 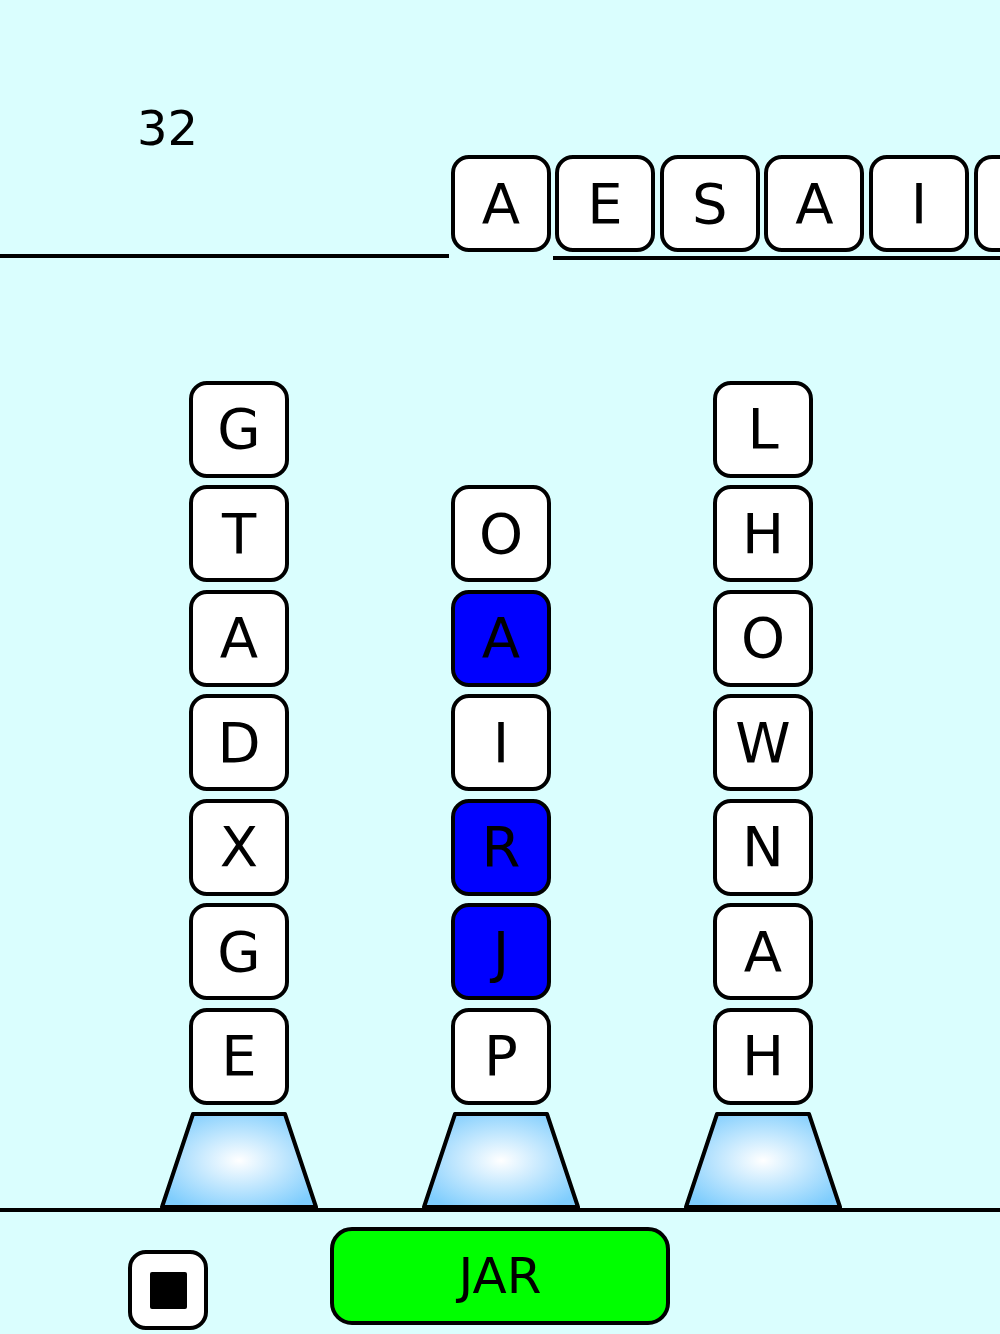 I want to click on stop-icon, so click(x=168, y=1290).